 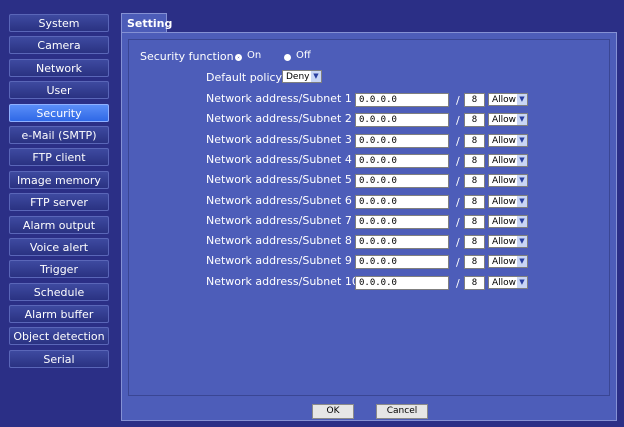 I want to click on subnet-row: Network address/Subnet 2 0.0.0.0/8 Allow ▼, so click(x=369, y=119).